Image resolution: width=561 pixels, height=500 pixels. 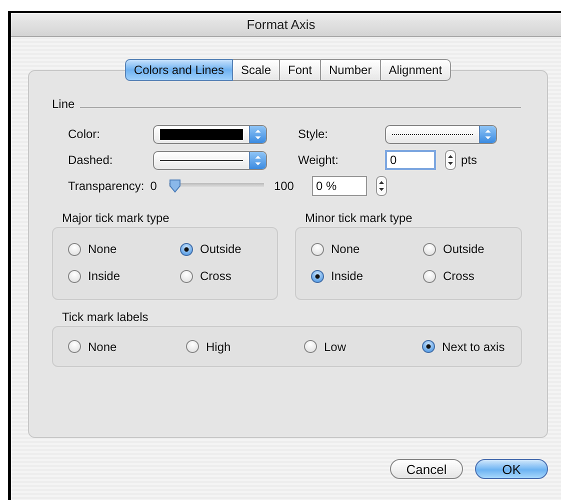 What do you see at coordinates (256, 70) in the screenshot?
I see `tab: Scale` at bounding box center [256, 70].